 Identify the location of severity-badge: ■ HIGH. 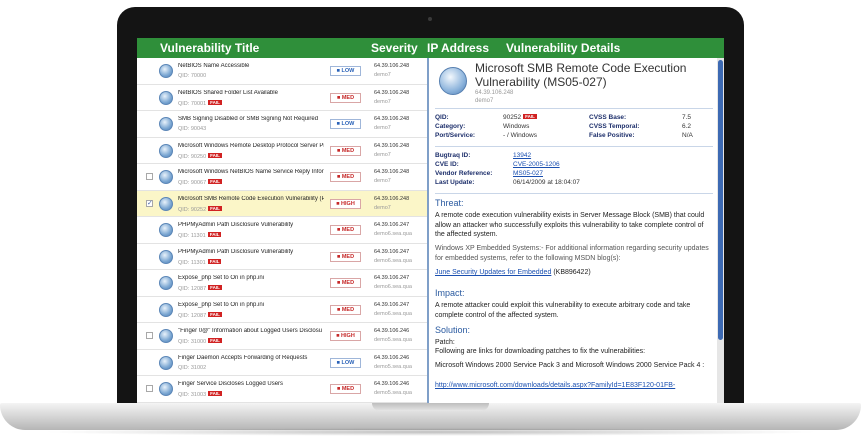
(345, 336).